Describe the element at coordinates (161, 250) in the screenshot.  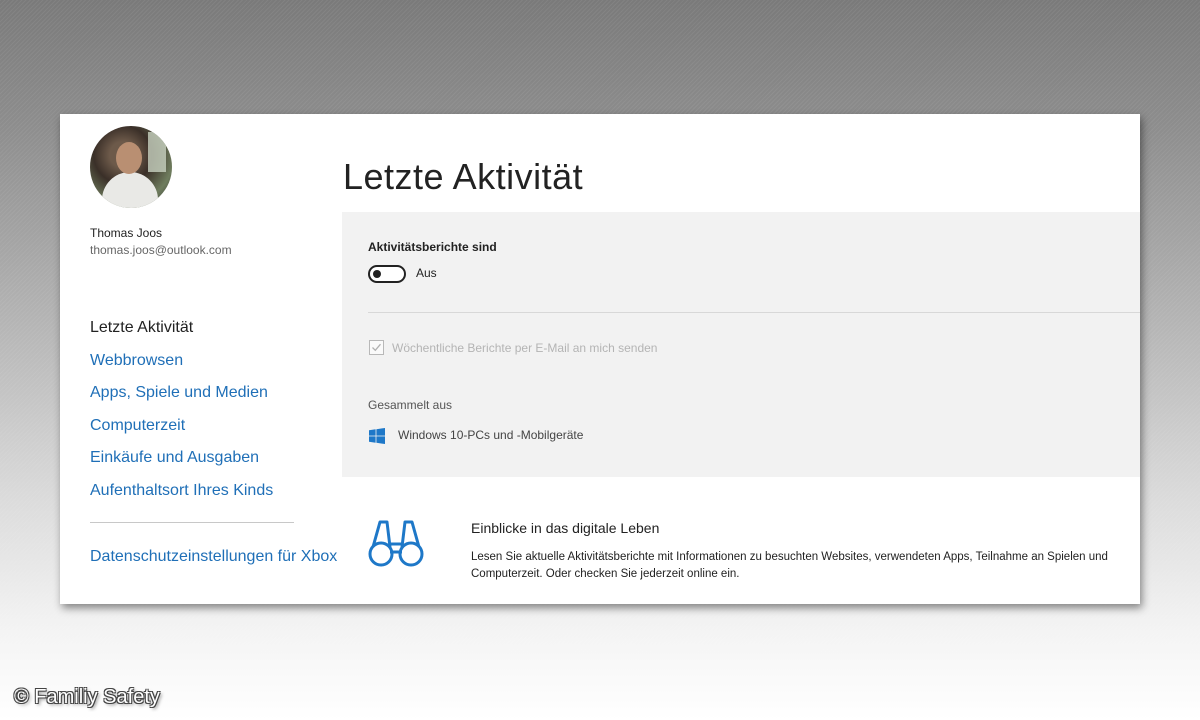
I see `user-email: thomas.joos@outlook.com` at that location.